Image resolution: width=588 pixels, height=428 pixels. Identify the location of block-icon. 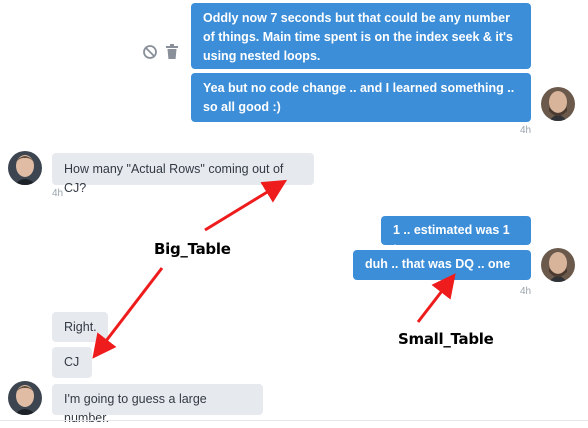
(150, 53).